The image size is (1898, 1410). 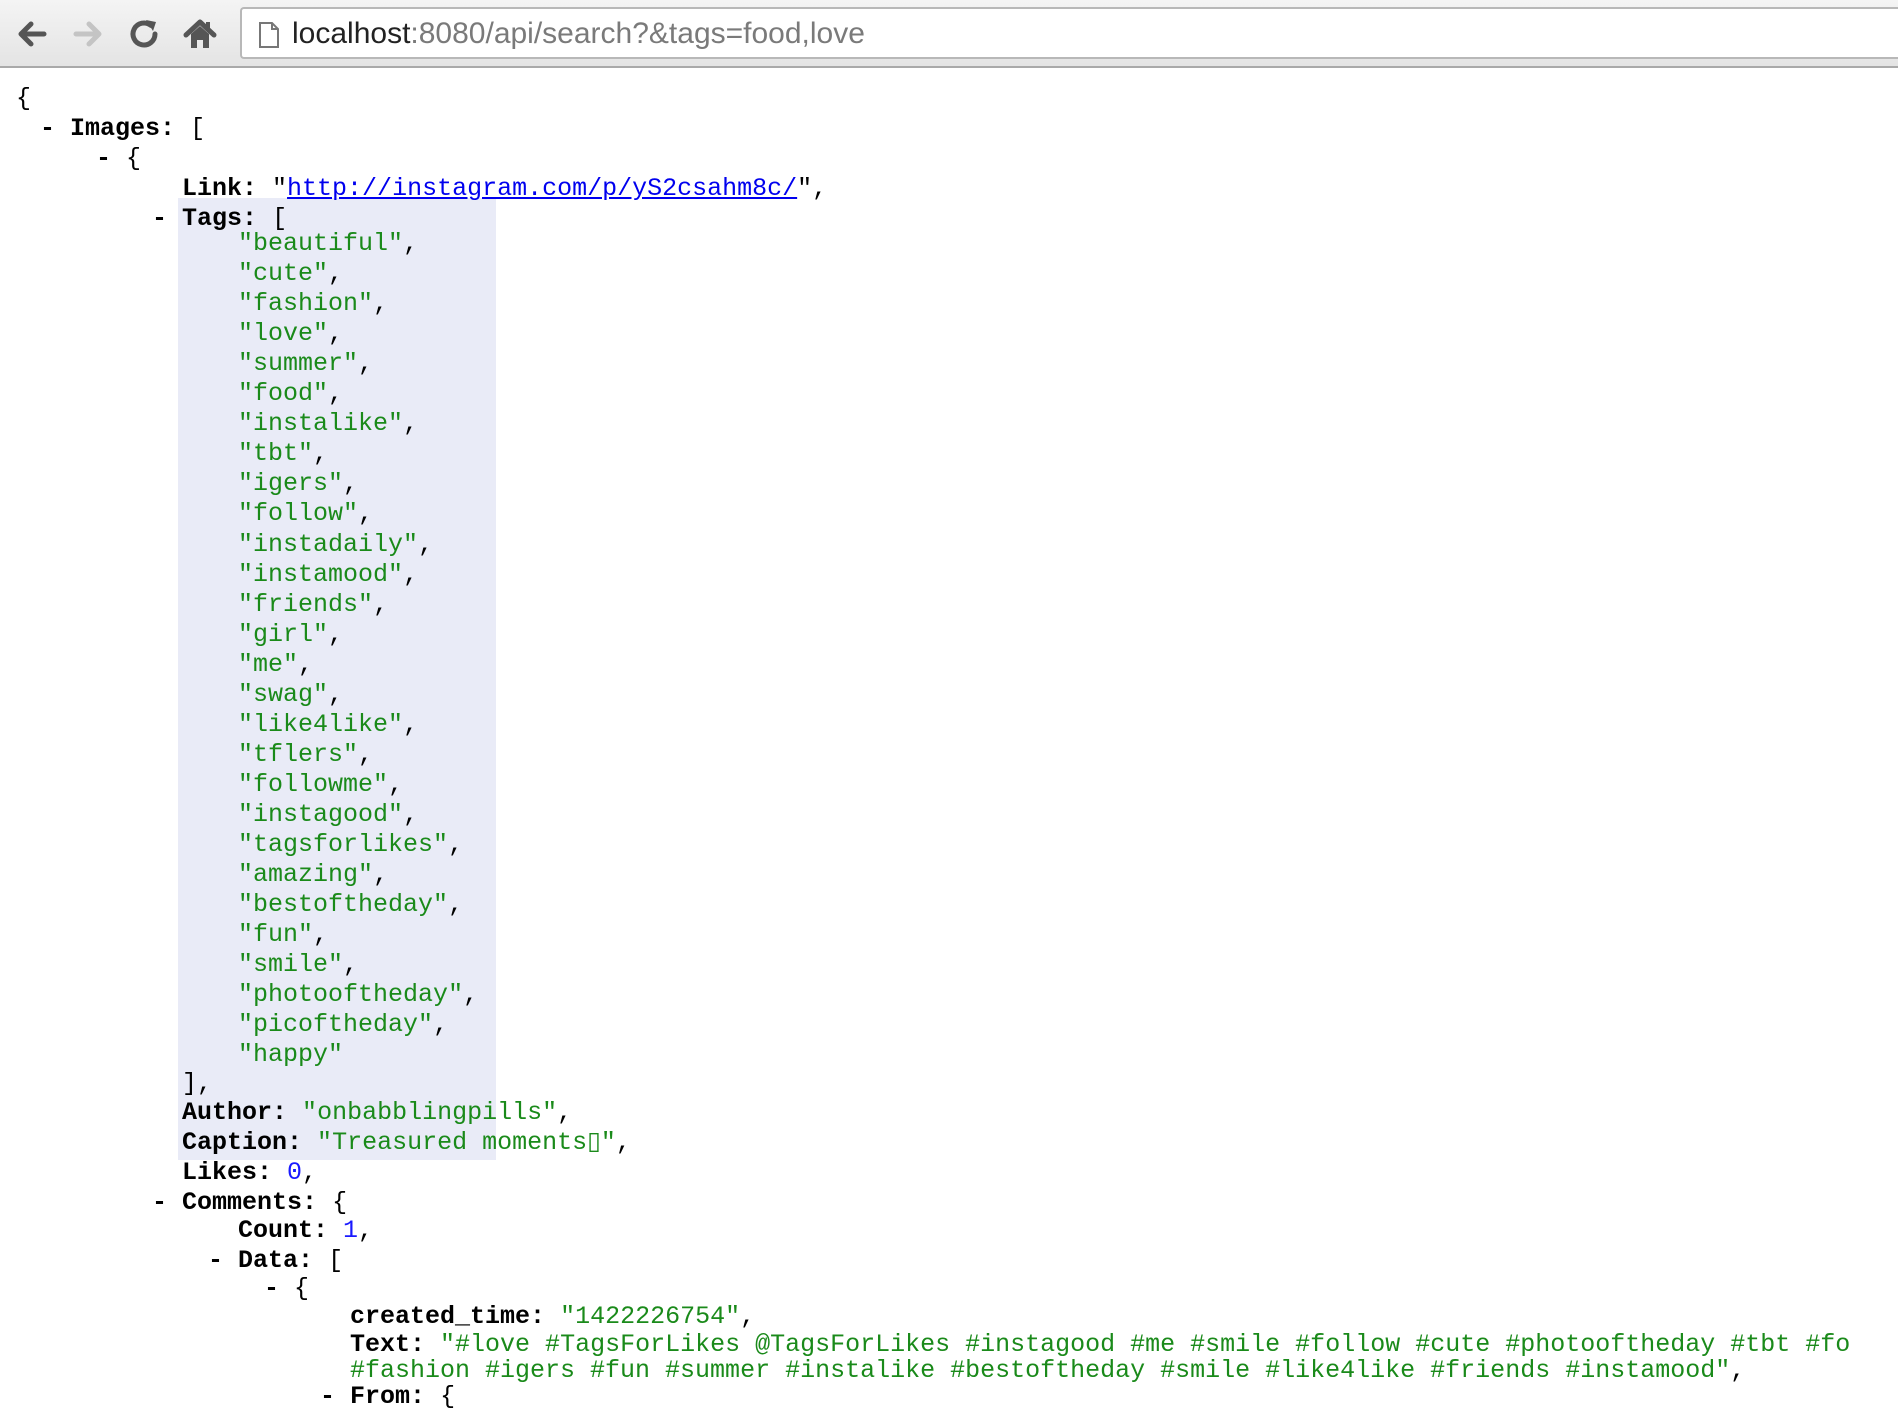 What do you see at coordinates (197, 1083) in the screenshot?
I see `tags-close-line: ],` at bounding box center [197, 1083].